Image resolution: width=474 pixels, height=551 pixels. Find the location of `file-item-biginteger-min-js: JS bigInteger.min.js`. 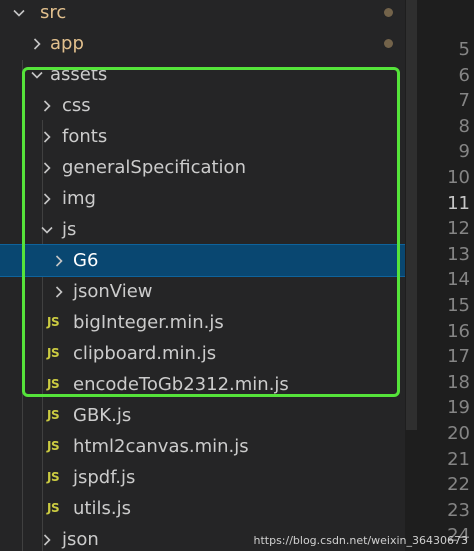

file-item-biginteger-min-js: JS bigInteger.min.js is located at coordinates (202, 322).